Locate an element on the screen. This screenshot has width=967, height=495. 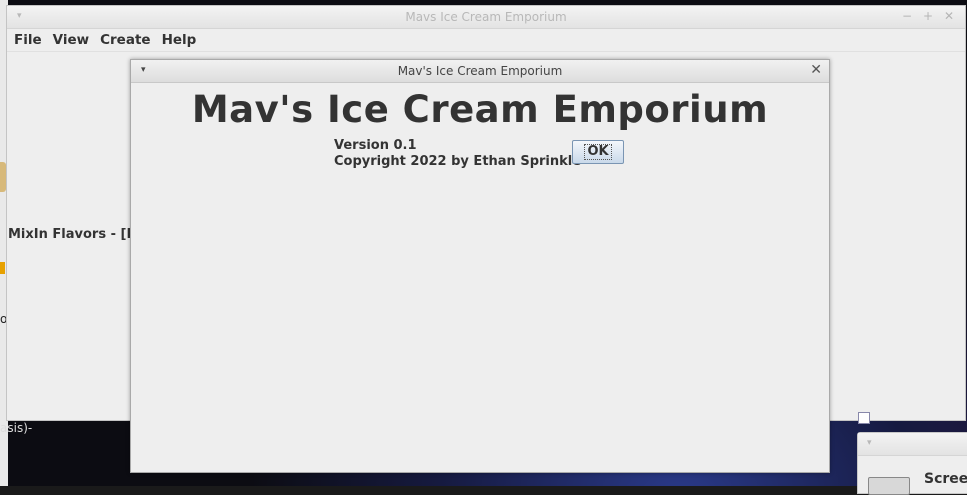
background-window-corner is located at coordinates (864, 418).